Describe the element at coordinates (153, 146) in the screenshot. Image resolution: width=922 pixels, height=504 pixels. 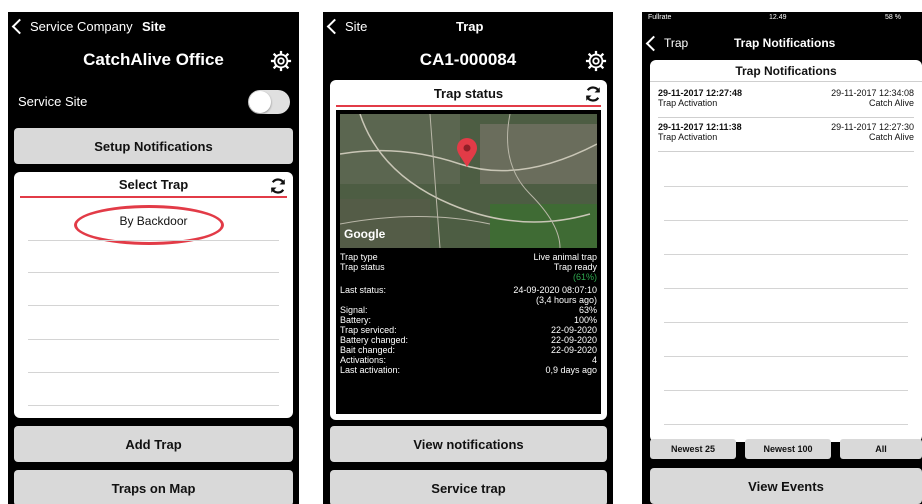
I see `setup-notifications-button: Setup Notifications` at that location.